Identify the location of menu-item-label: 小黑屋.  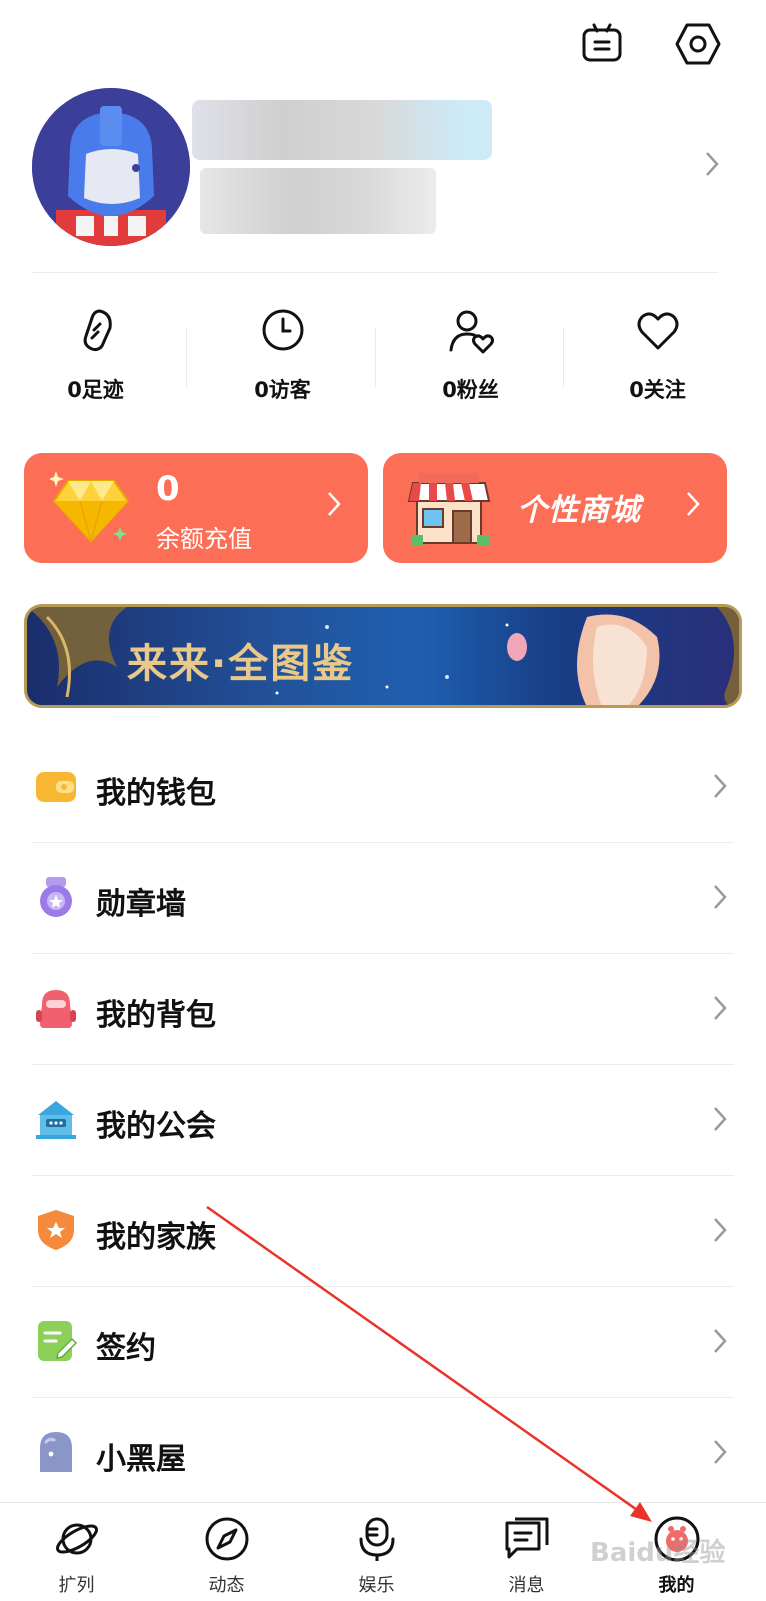
(141, 1459).